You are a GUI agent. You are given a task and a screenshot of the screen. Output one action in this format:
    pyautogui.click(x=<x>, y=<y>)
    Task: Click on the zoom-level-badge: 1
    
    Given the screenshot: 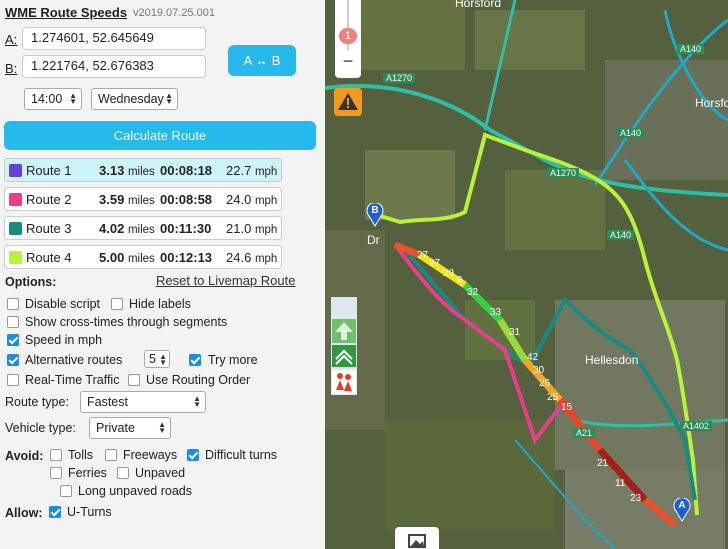 What is the action you would take?
    pyautogui.click(x=348, y=36)
    